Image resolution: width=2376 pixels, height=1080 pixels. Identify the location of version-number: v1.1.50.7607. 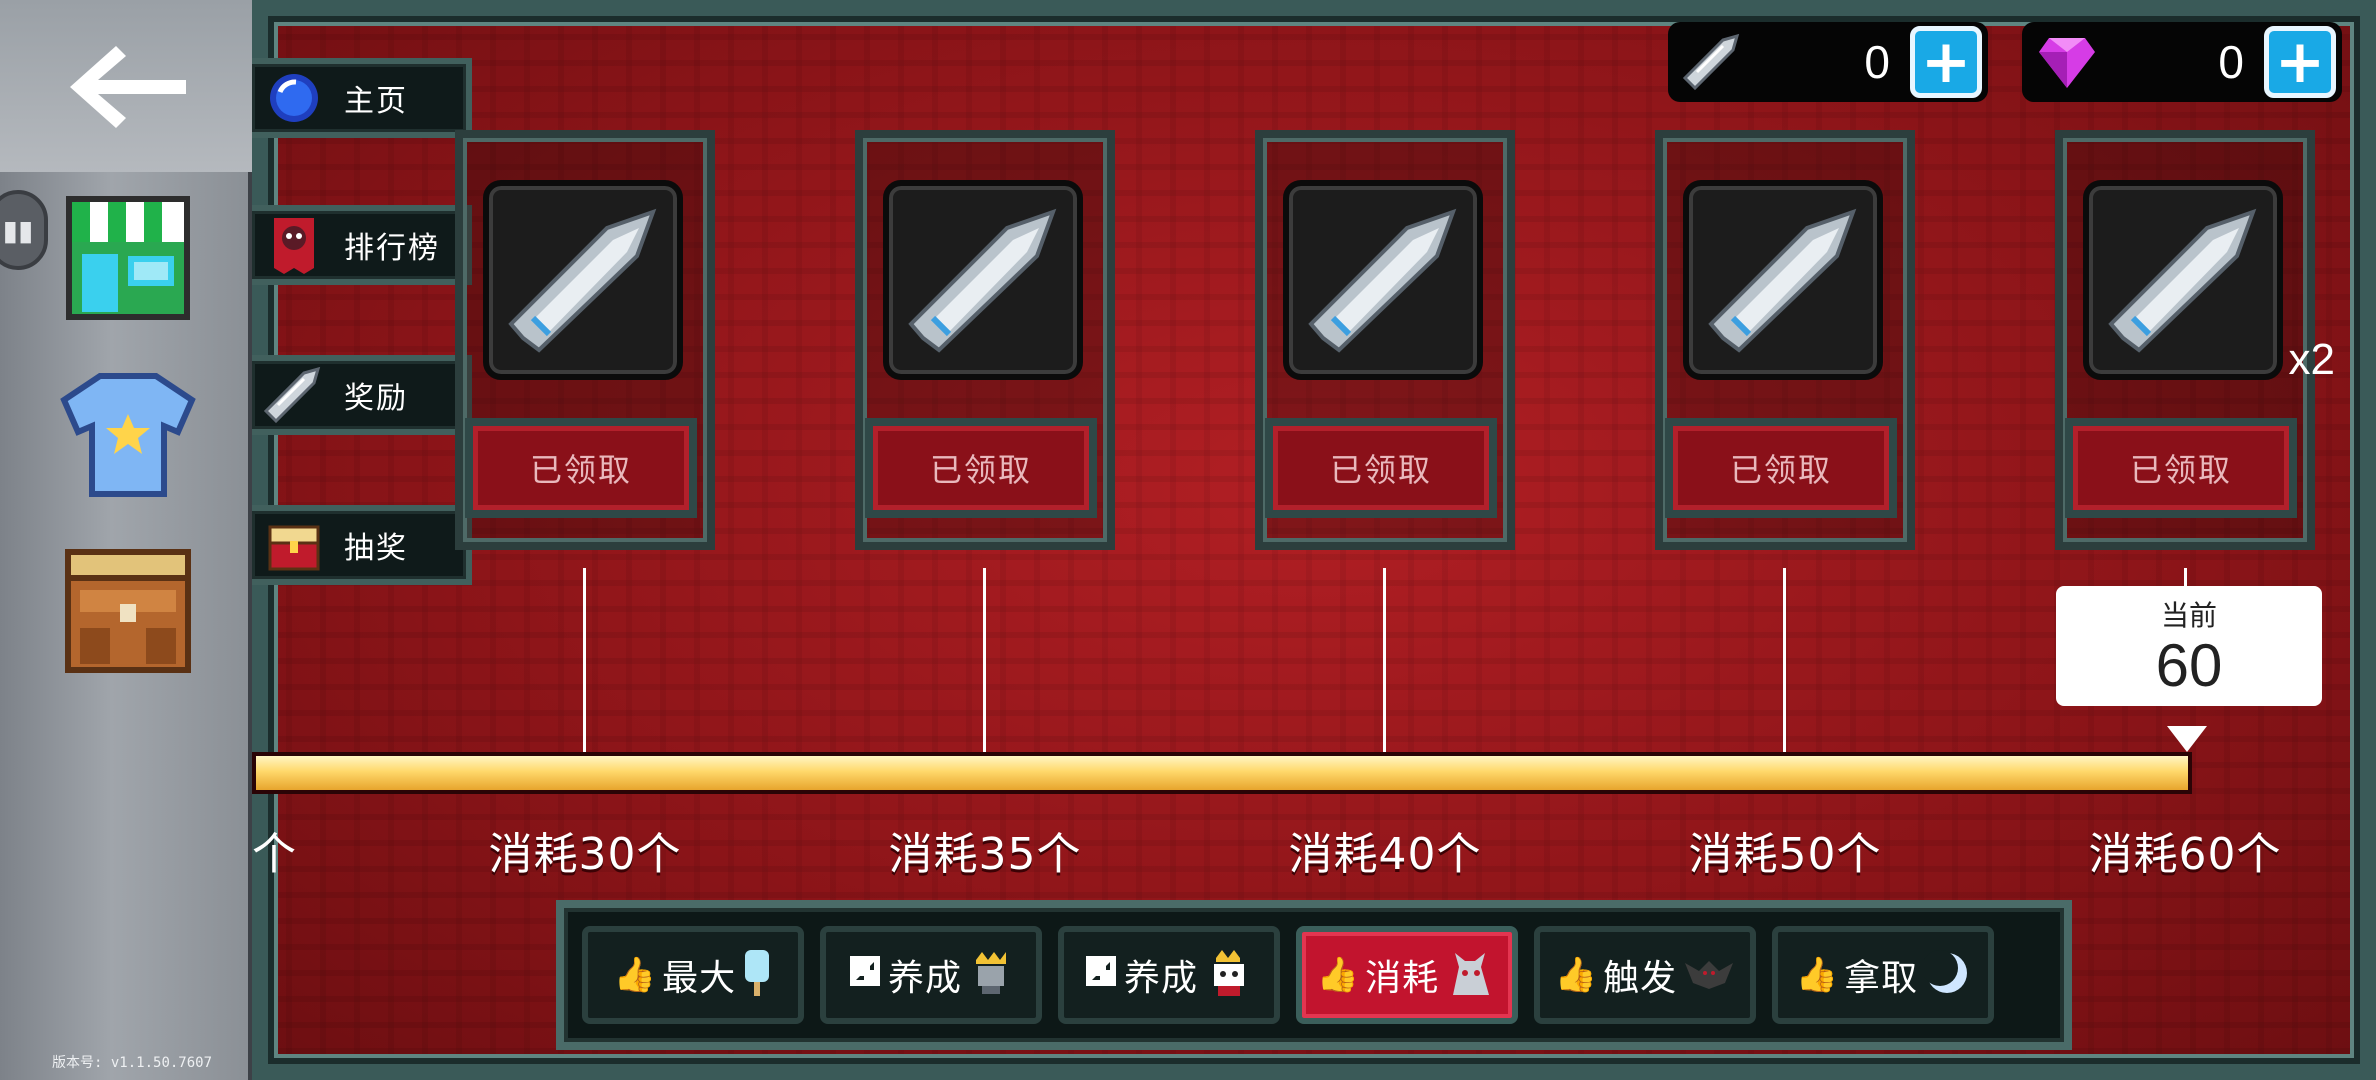
(161, 1063).